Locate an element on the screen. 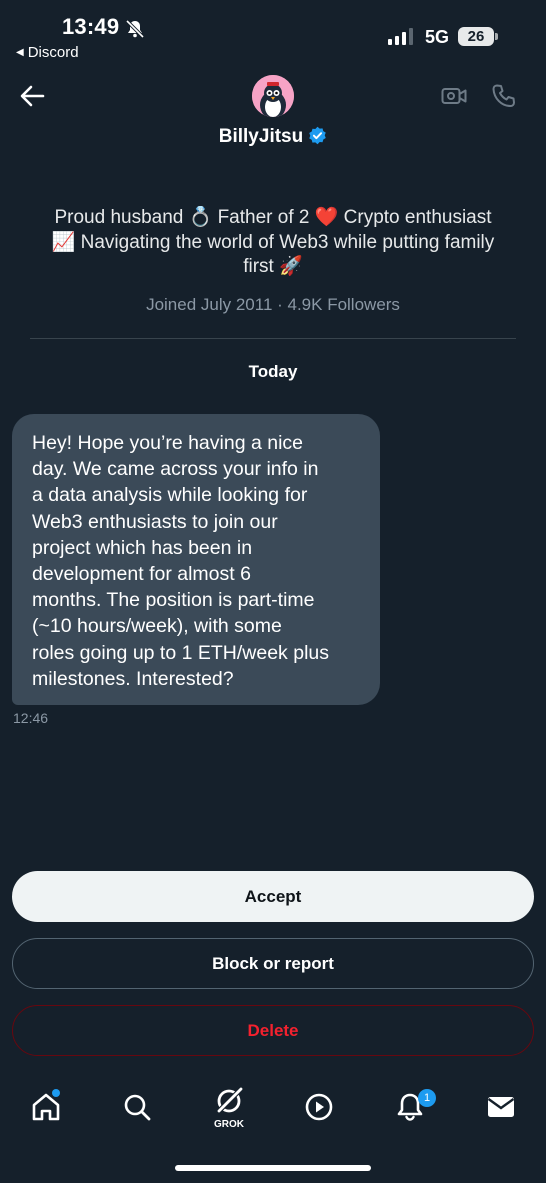  penguin-avatar-icon is located at coordinates (273, 96).